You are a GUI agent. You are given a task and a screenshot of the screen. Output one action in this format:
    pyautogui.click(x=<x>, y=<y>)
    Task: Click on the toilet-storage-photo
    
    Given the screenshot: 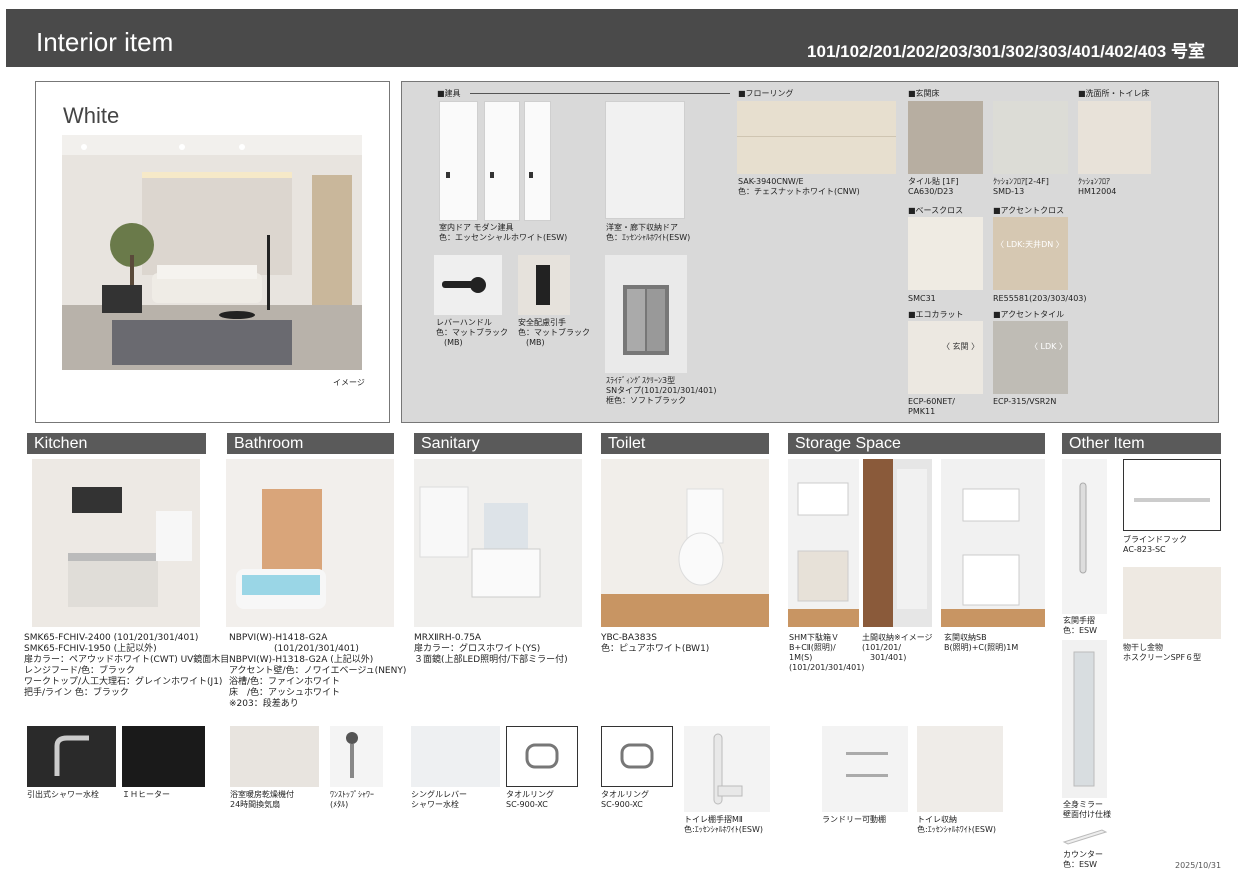 What is the action you would take?
    pyautogui.click(x=960, y=769)
    